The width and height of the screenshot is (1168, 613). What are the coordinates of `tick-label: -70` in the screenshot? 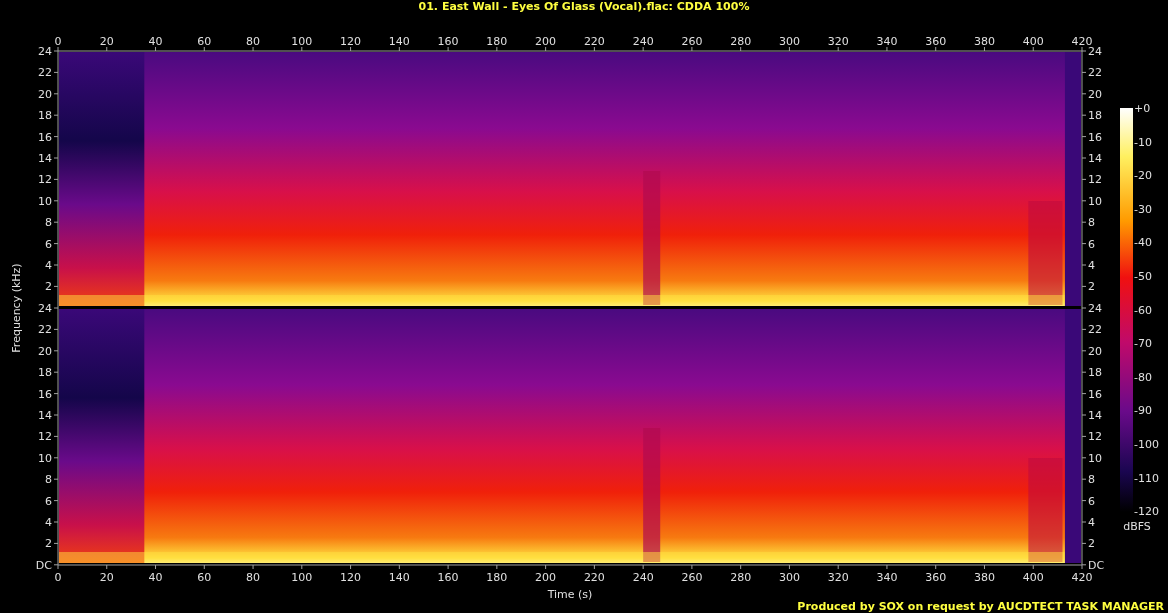 It's located at (1143, 344).